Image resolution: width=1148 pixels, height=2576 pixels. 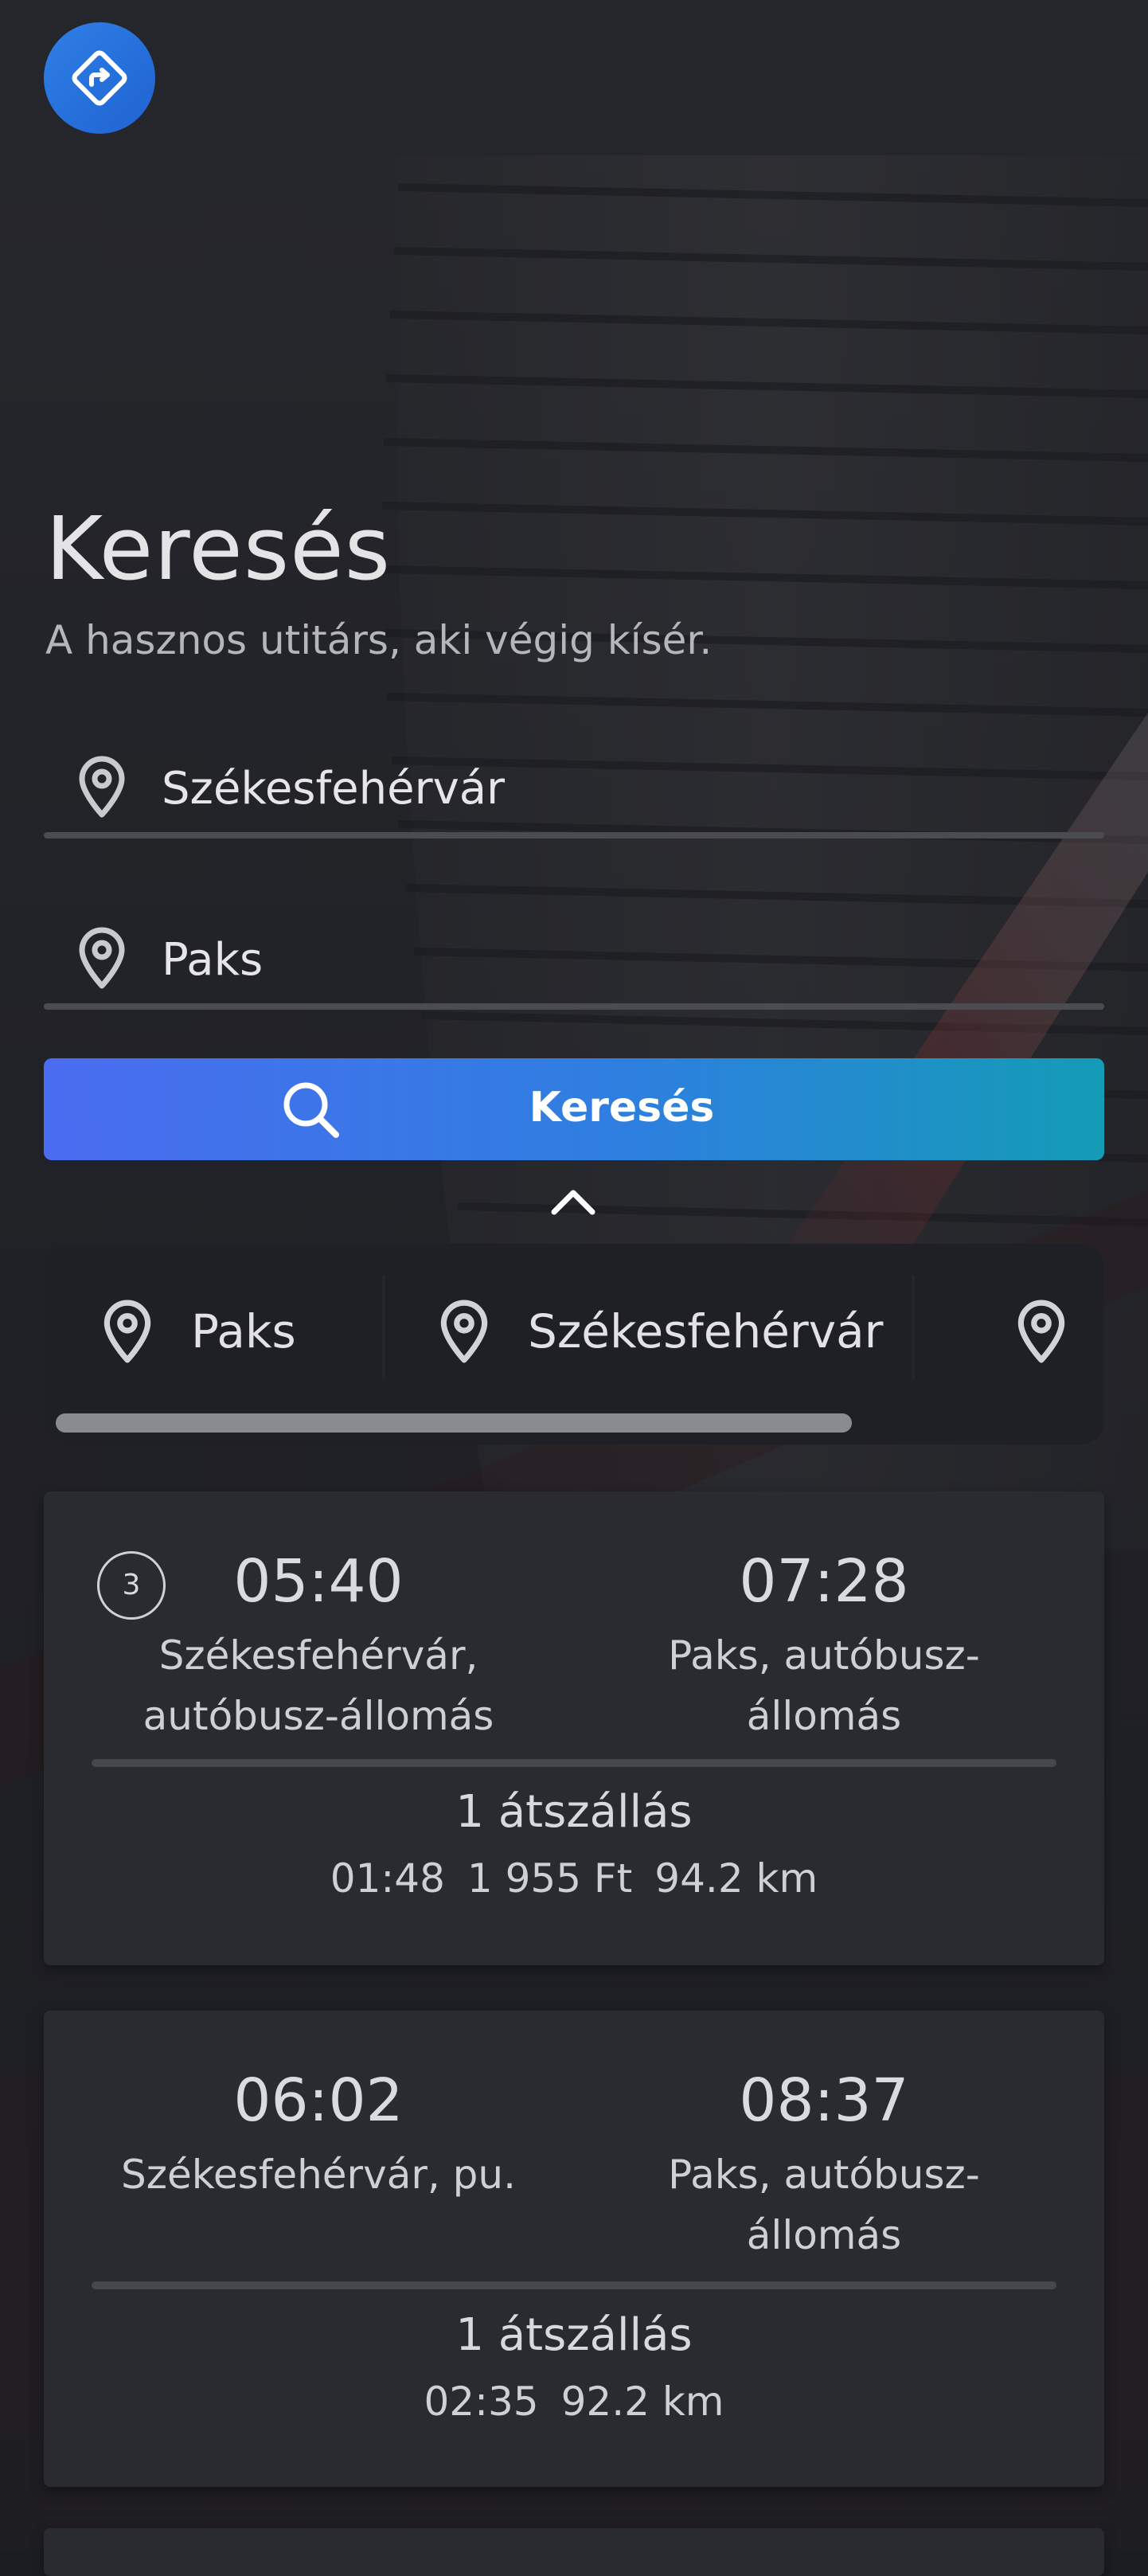 What do you see at coordinates (243, 1331) in the screenshot?
I see `recent-item-label: Paks` at bounding box center [243, 1331].